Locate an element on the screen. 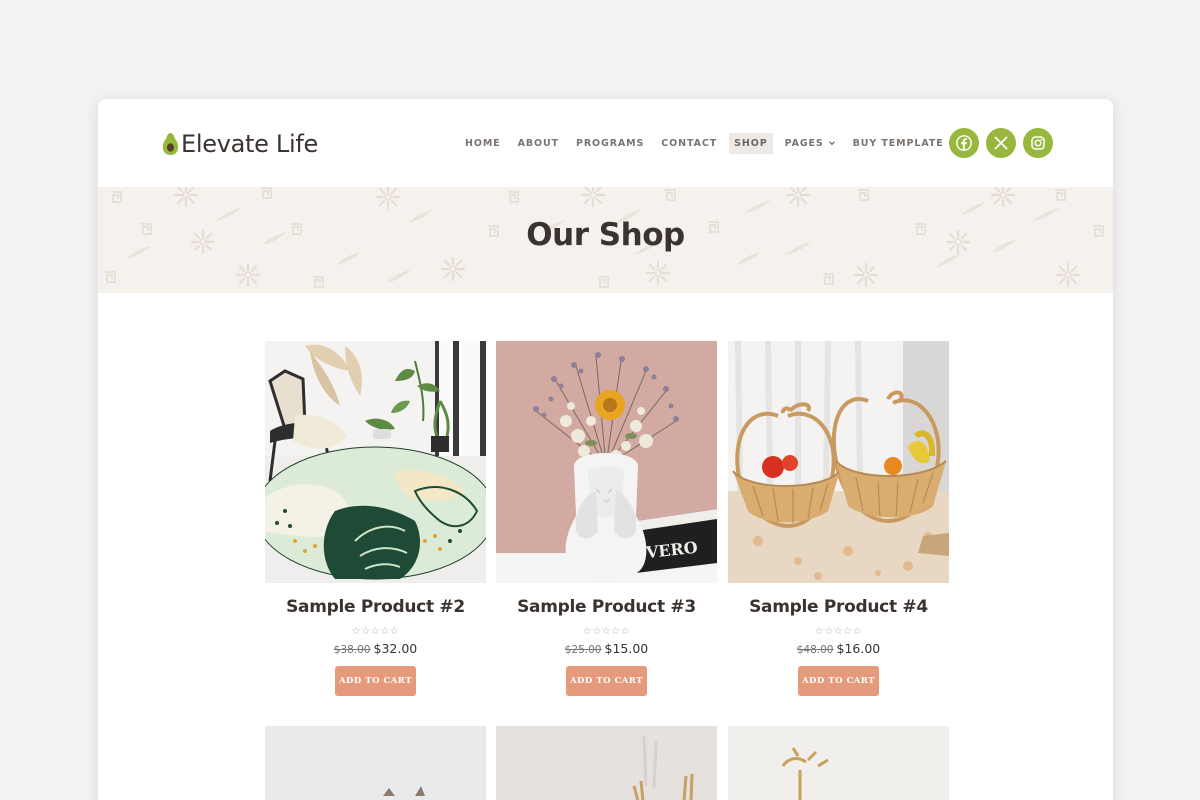 This screenshot has height=800, width=1200. nav-item-contact: CONTACT is located at coordinates (689, 143).